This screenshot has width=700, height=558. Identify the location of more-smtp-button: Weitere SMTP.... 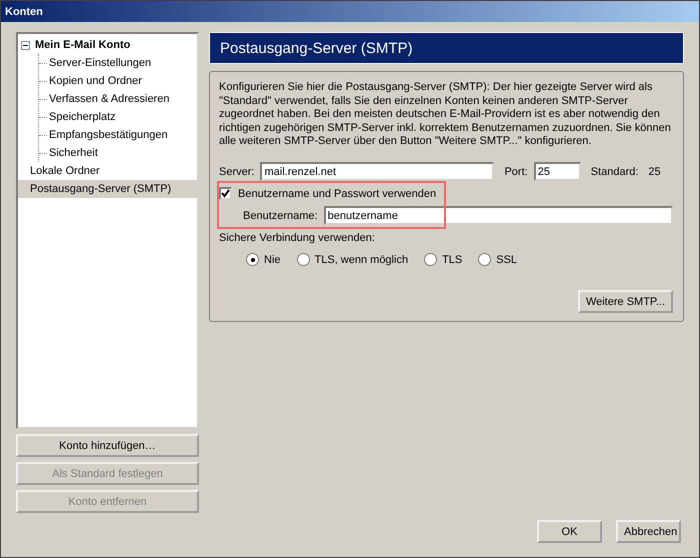
(625, 301).